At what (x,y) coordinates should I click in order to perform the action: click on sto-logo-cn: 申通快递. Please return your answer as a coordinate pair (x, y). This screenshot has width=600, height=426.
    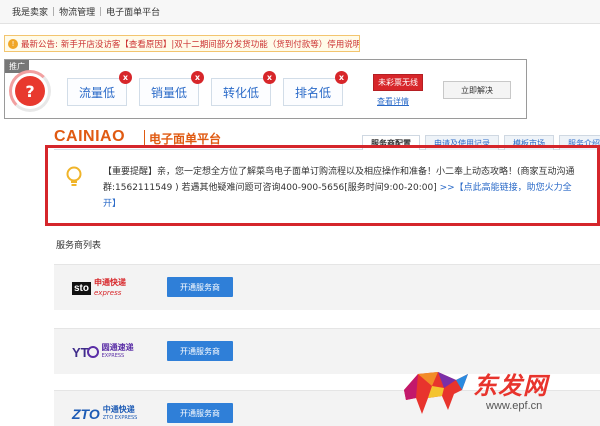
    Looking at the image, I should click on (110, 282).